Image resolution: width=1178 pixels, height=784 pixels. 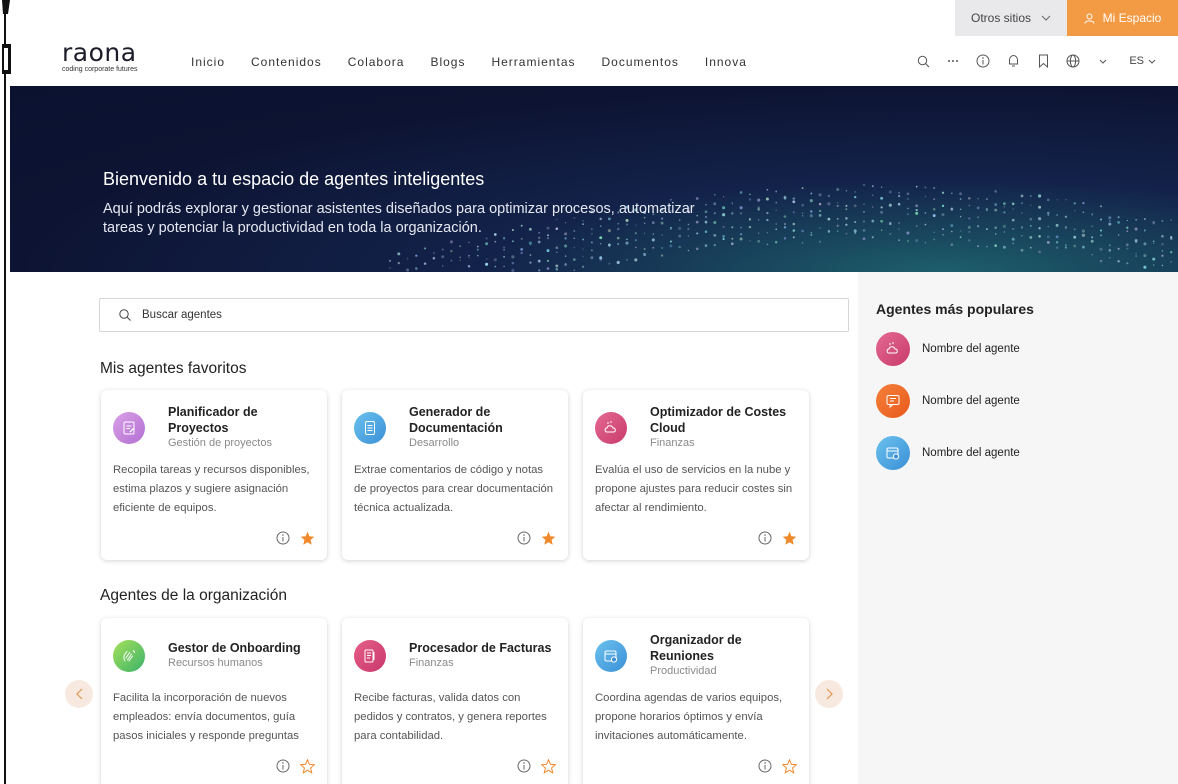 I want to click on nav-documentos: Documentos, so click(x=640, y=62).